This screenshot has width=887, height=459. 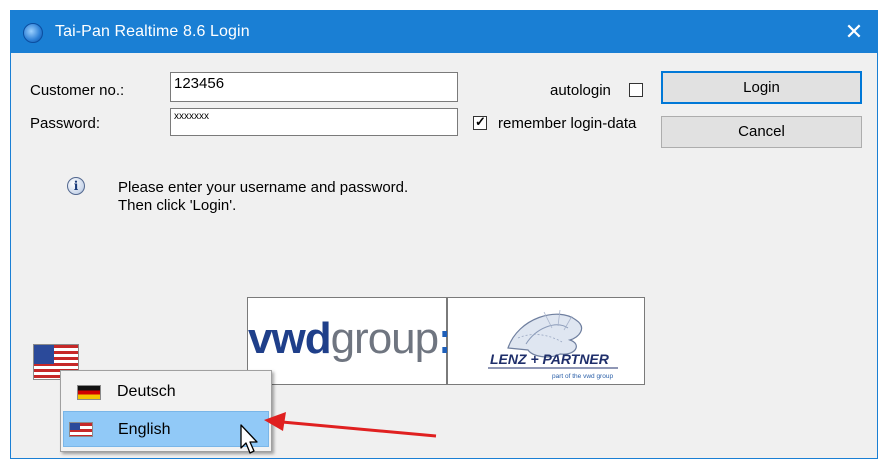 What do you see at coordinates (350, 425) in the screenshot?
I see `annotation-arrow-icon` at bounding box center [350, 425].